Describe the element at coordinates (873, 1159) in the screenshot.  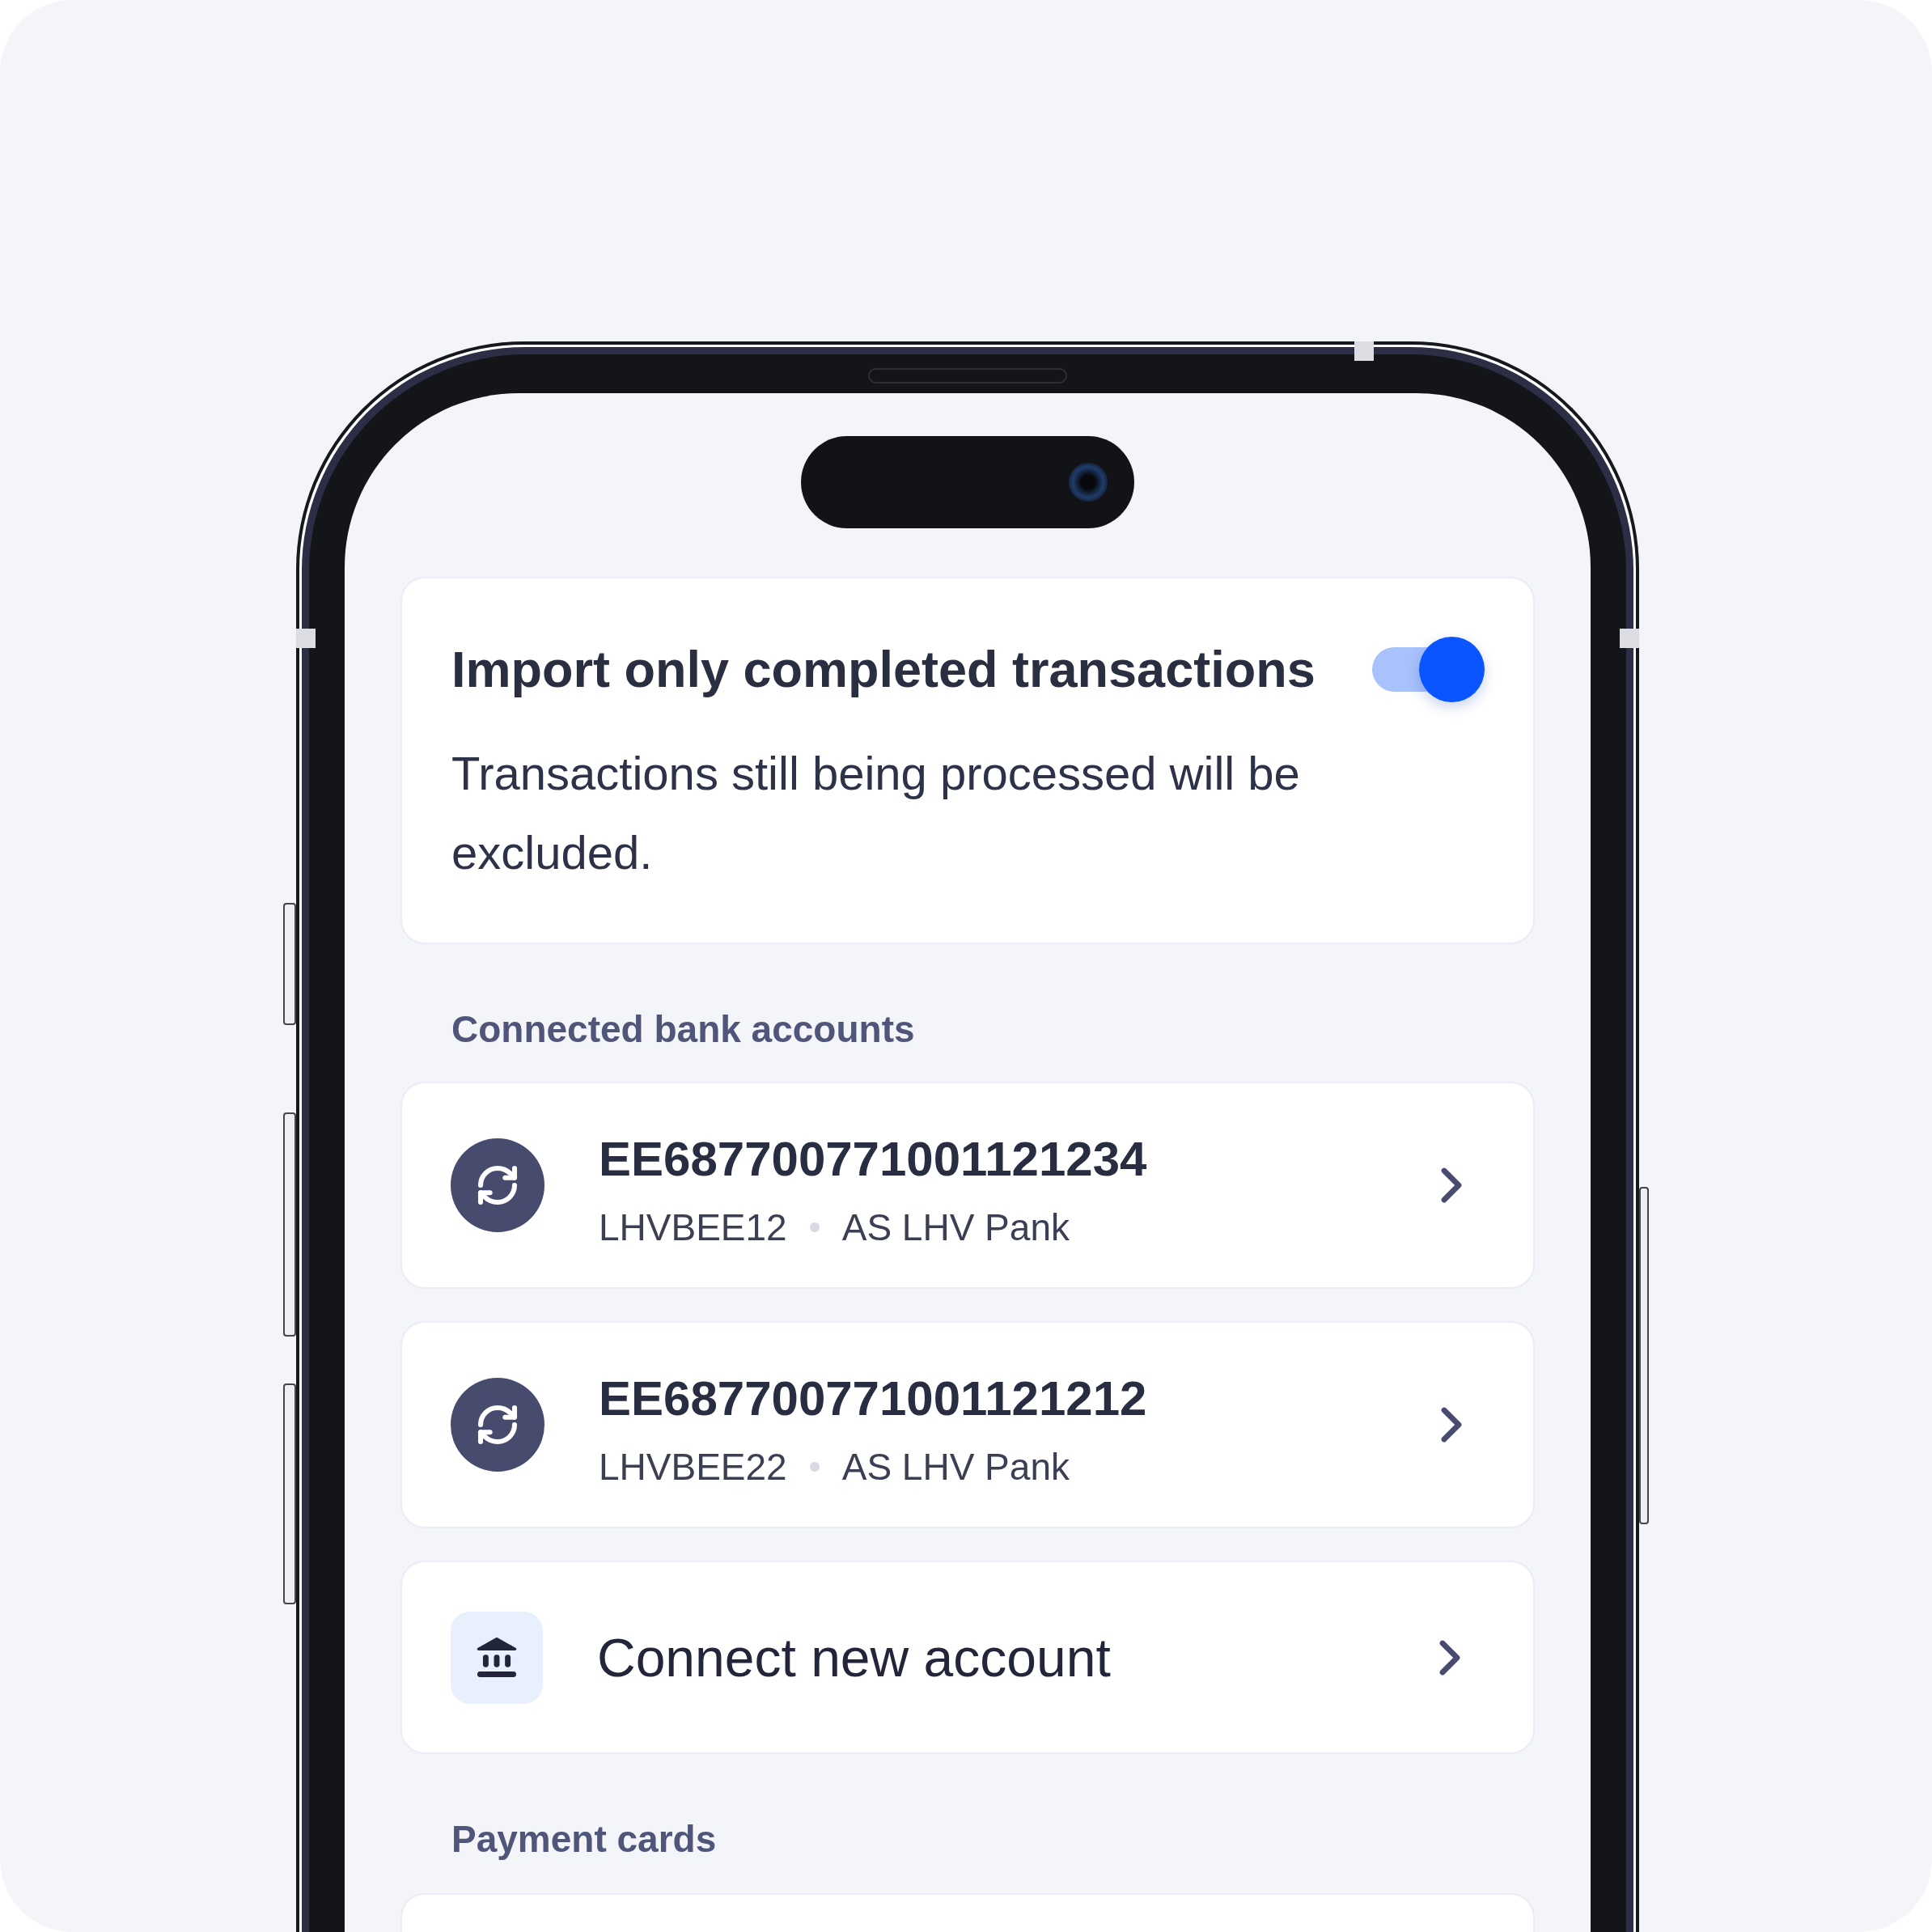
I see `account-number: EE687700771001121234` at that location.